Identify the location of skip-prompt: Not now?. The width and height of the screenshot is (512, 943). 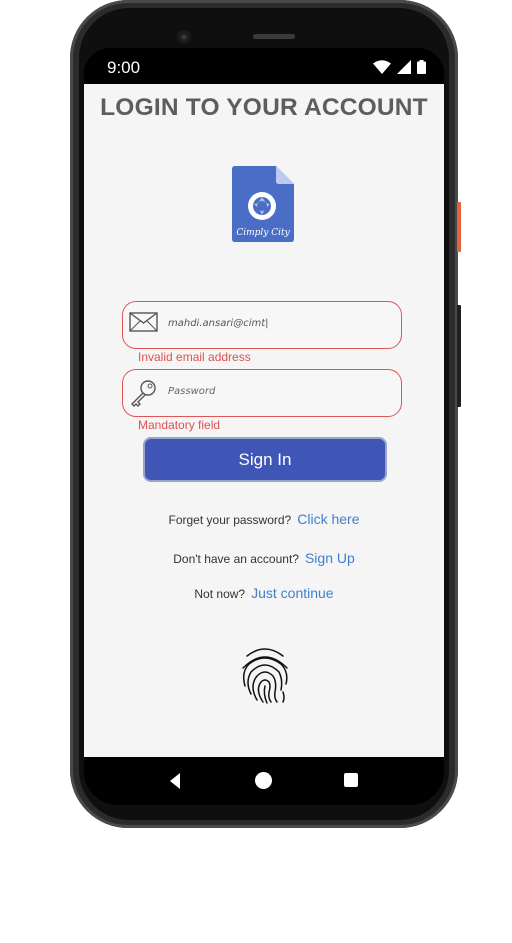
(220, 594).